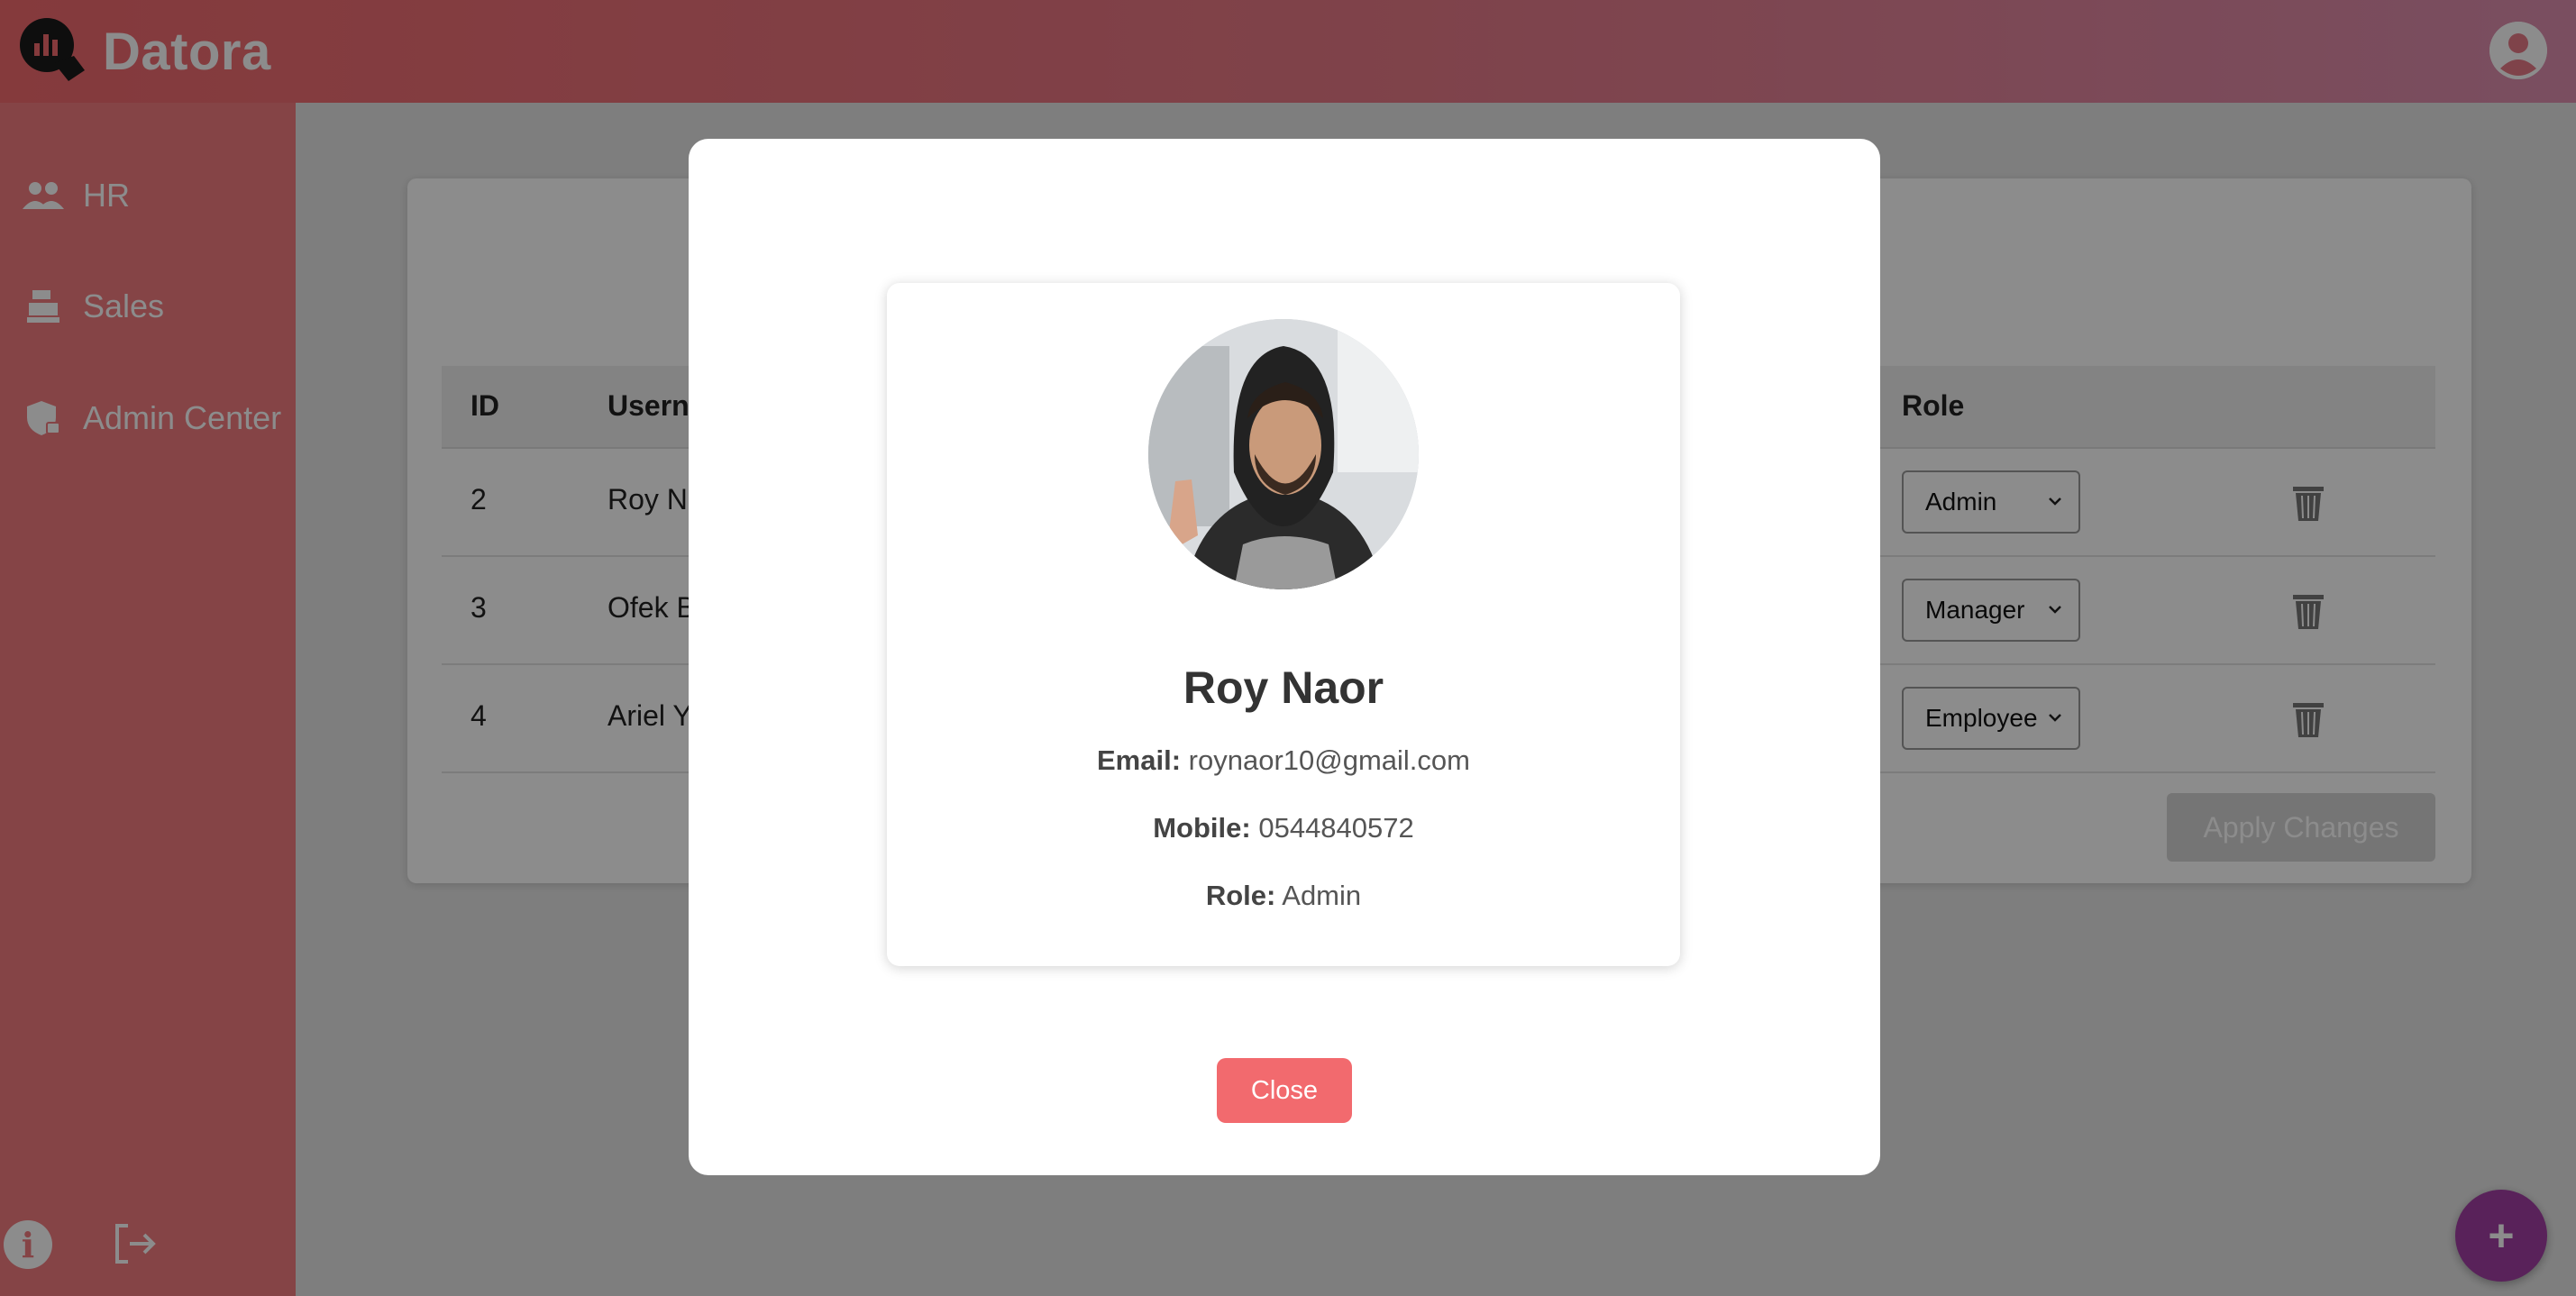  I want to click on close-button: Close, so click(1284, 1090).